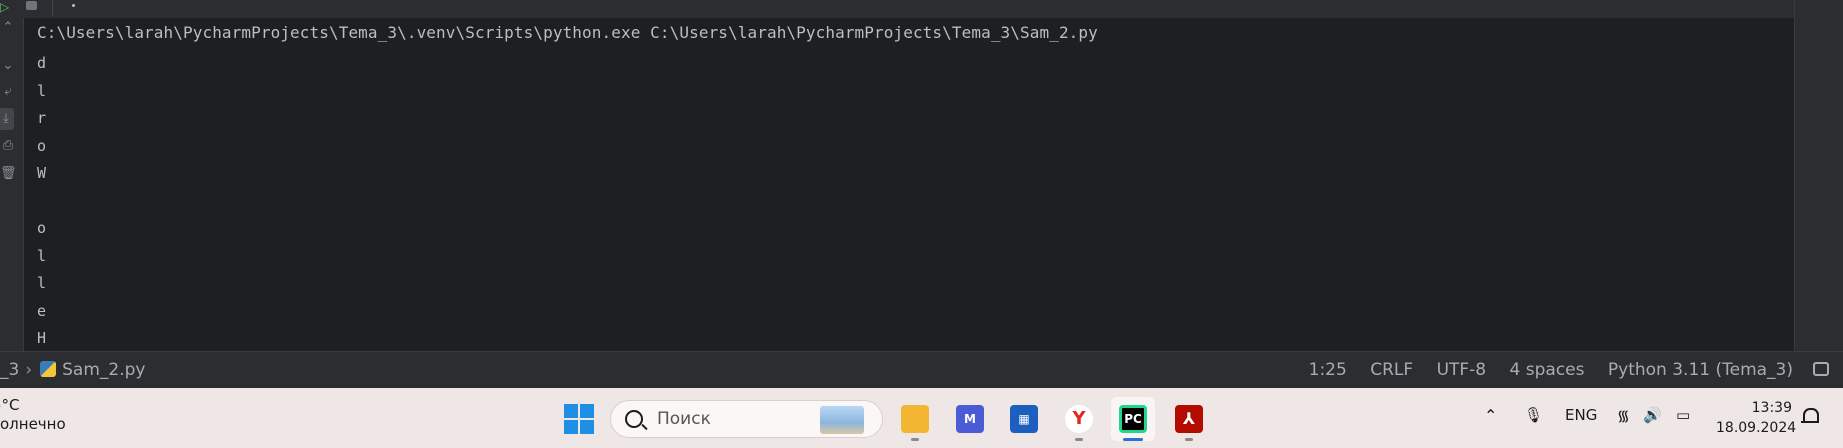  Describe the element at coordinates (48, 369) in the screenshot. I see `python-file-icon` at that location.